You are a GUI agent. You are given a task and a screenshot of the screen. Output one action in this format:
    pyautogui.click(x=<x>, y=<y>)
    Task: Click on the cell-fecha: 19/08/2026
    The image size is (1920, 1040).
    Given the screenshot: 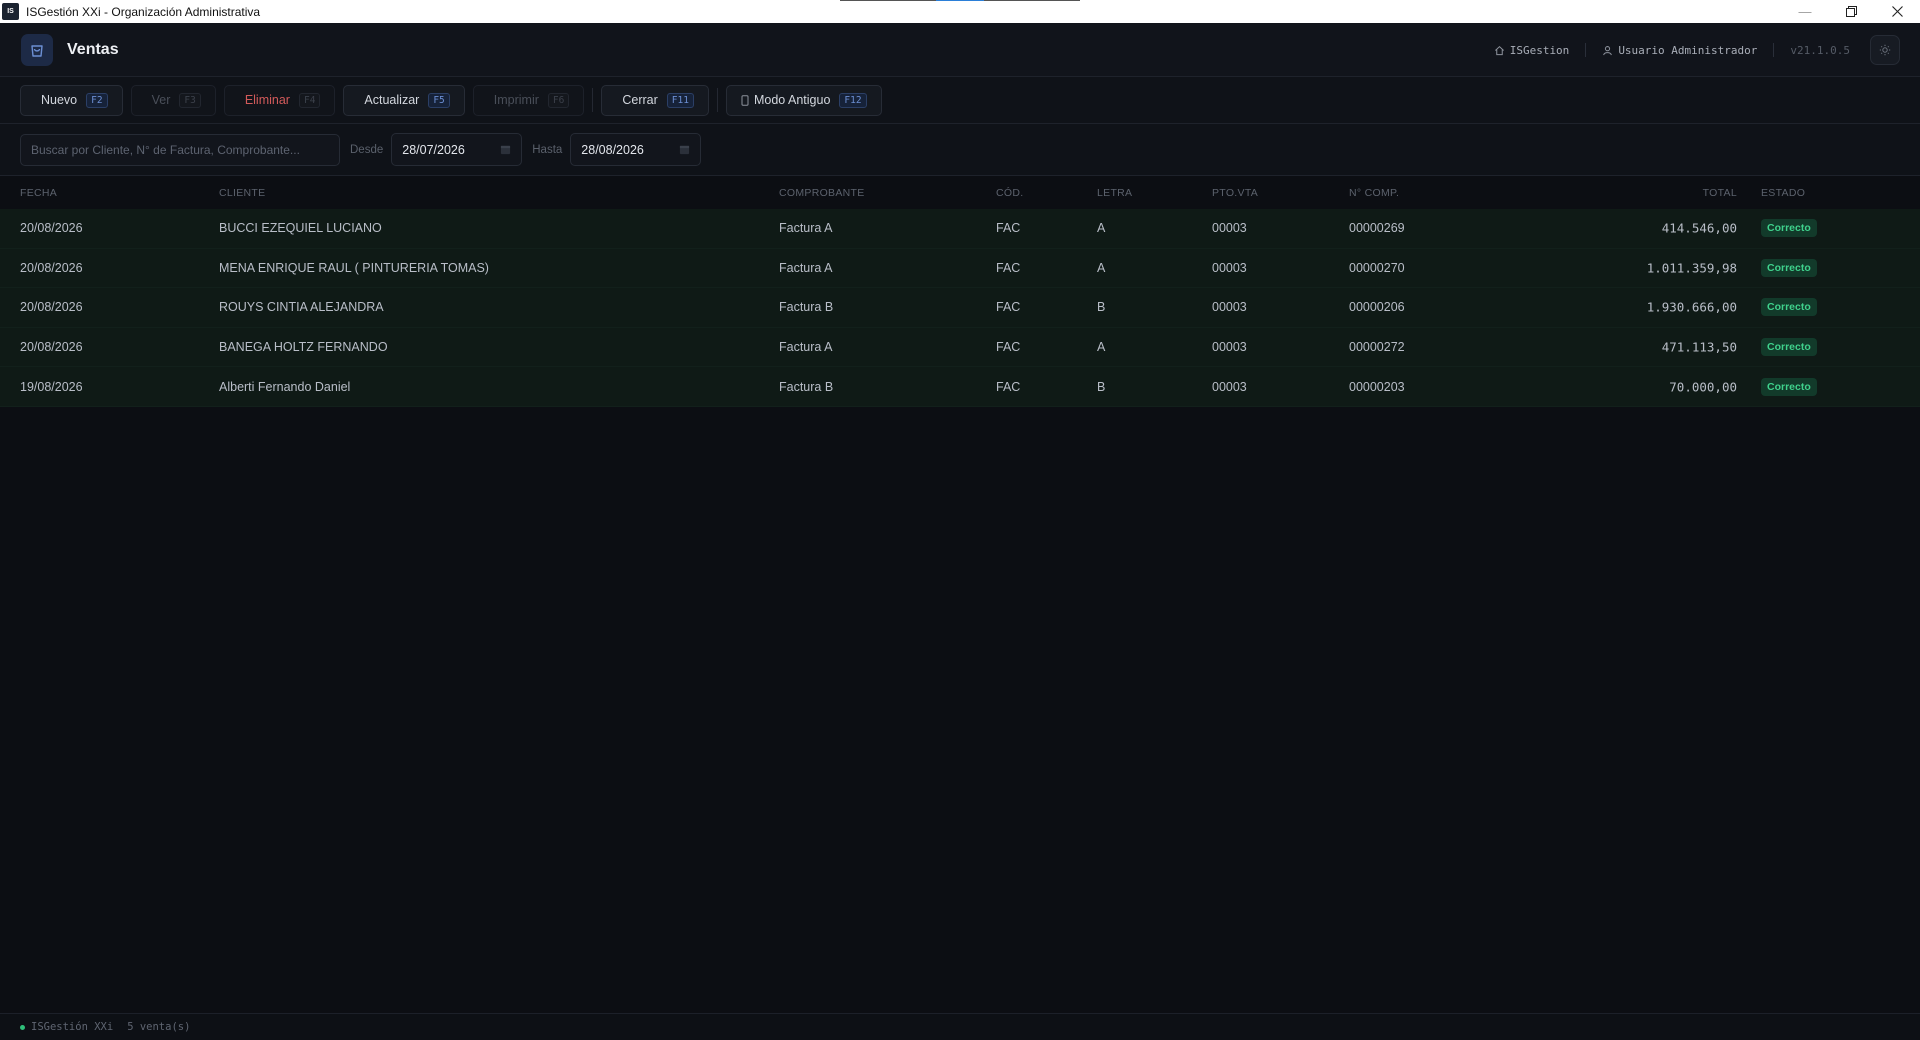 What is the action you would take?
    pyautogui.click(x=51, y=386)
    